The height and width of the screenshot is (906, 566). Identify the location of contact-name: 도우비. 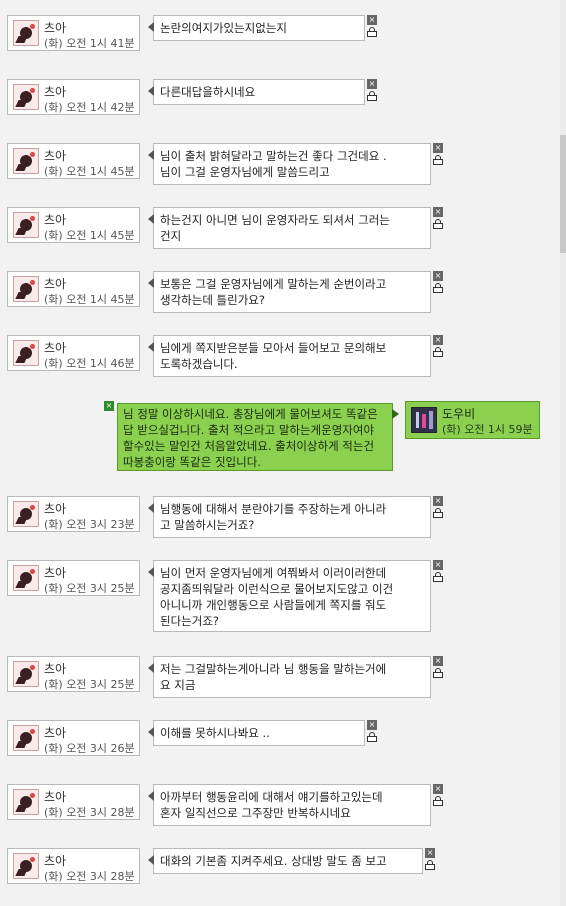
(458, 413).